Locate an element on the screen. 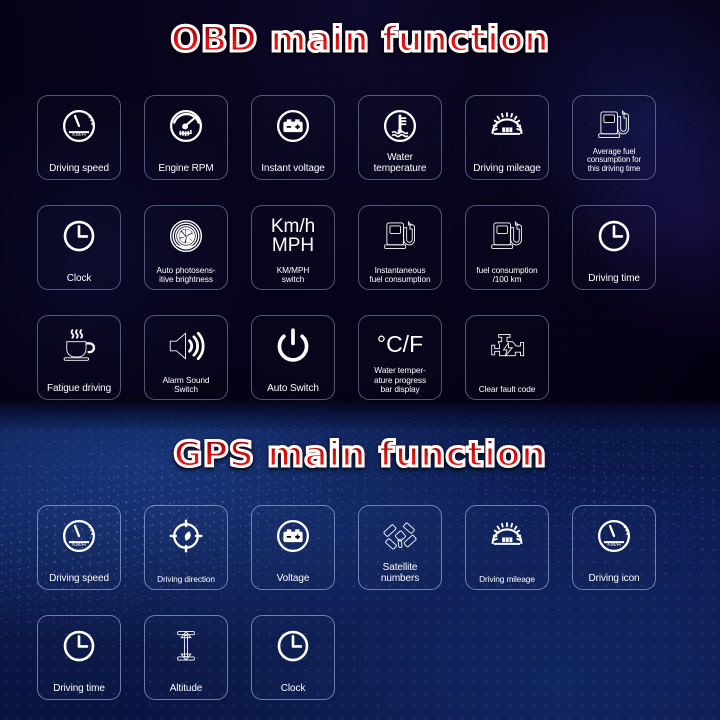 The height and width of the screenshot is (720, 720). feature-card-label: Auto Switch is located at coordinates (293, 388).